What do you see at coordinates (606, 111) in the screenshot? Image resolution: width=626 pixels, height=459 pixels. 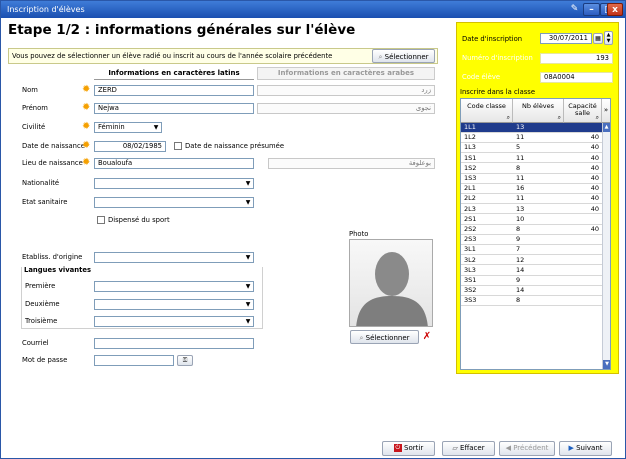 I see `column-chooser-icon: »` at bounding box center [606, 111].